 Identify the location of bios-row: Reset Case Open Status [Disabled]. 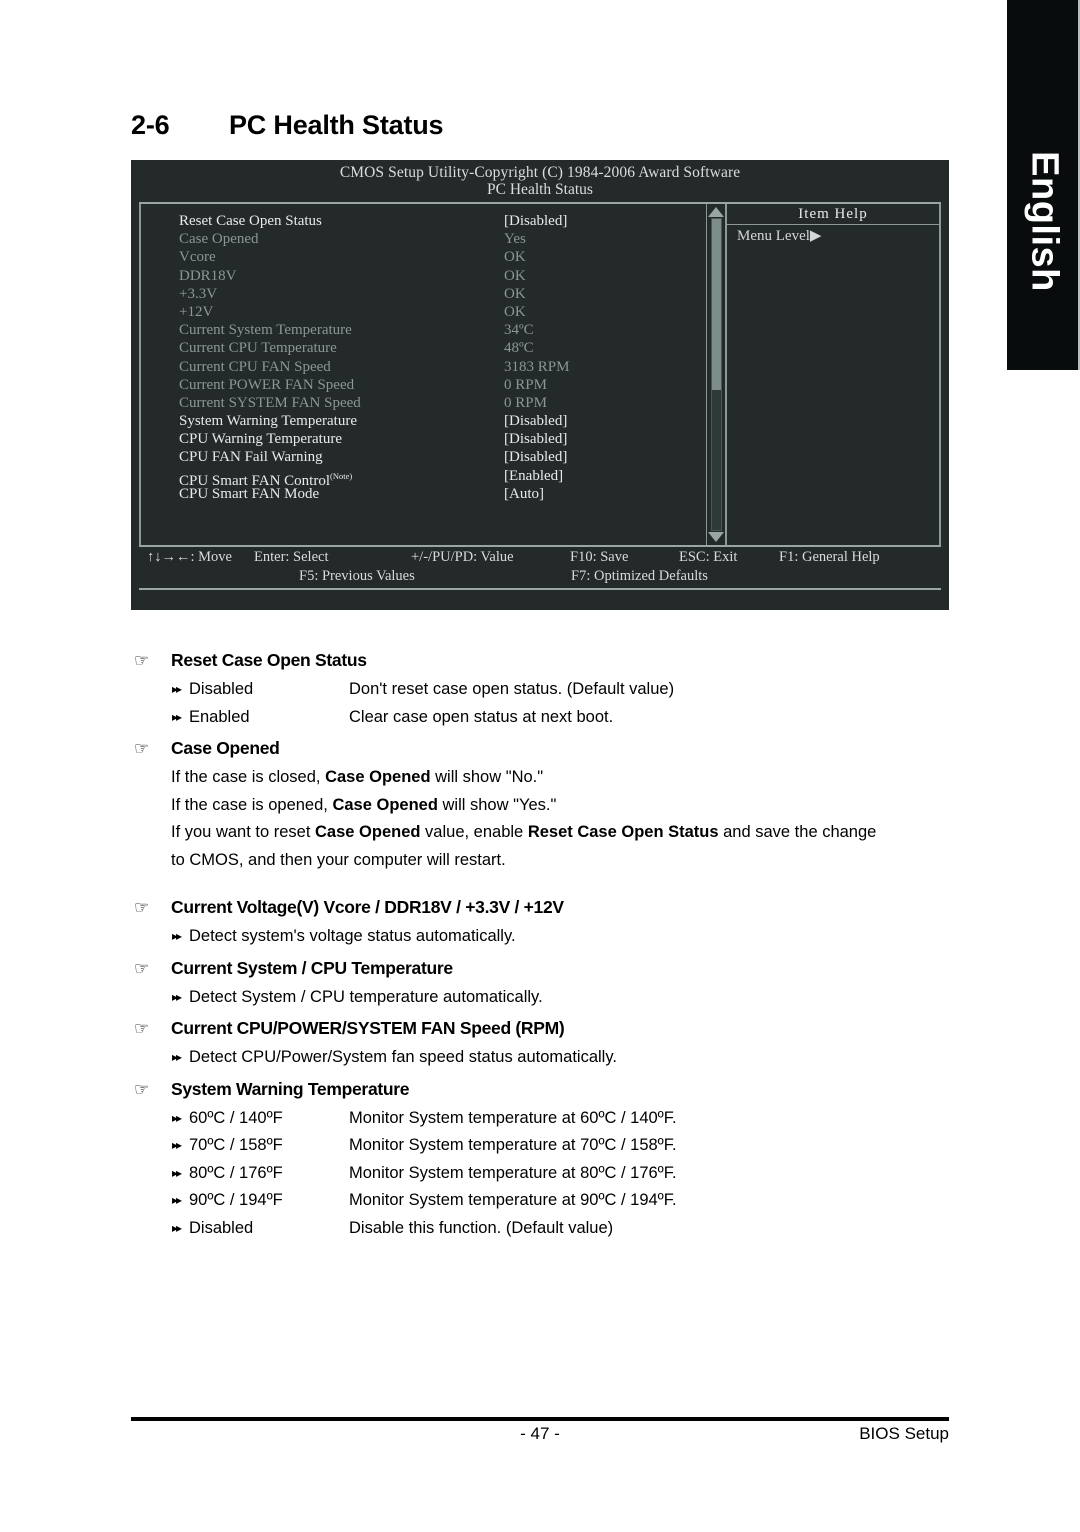
(442, 221).